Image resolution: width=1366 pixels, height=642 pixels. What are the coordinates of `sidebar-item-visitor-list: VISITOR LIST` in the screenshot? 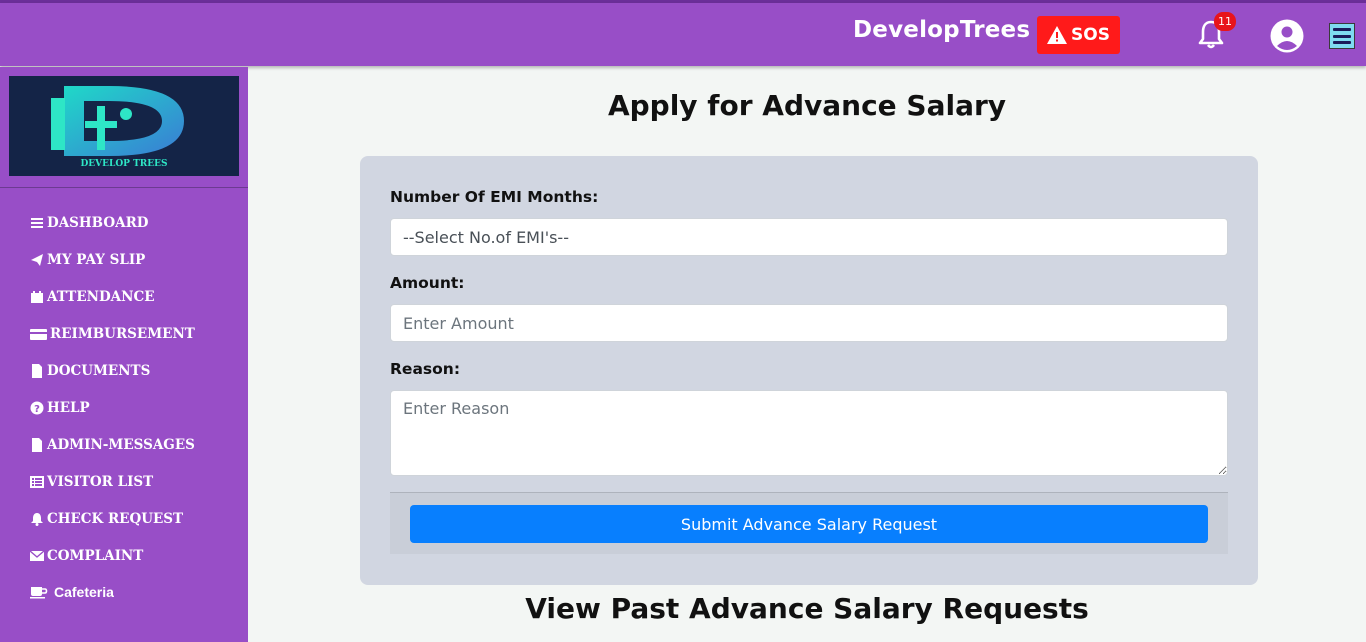 It's located at (91, 482).